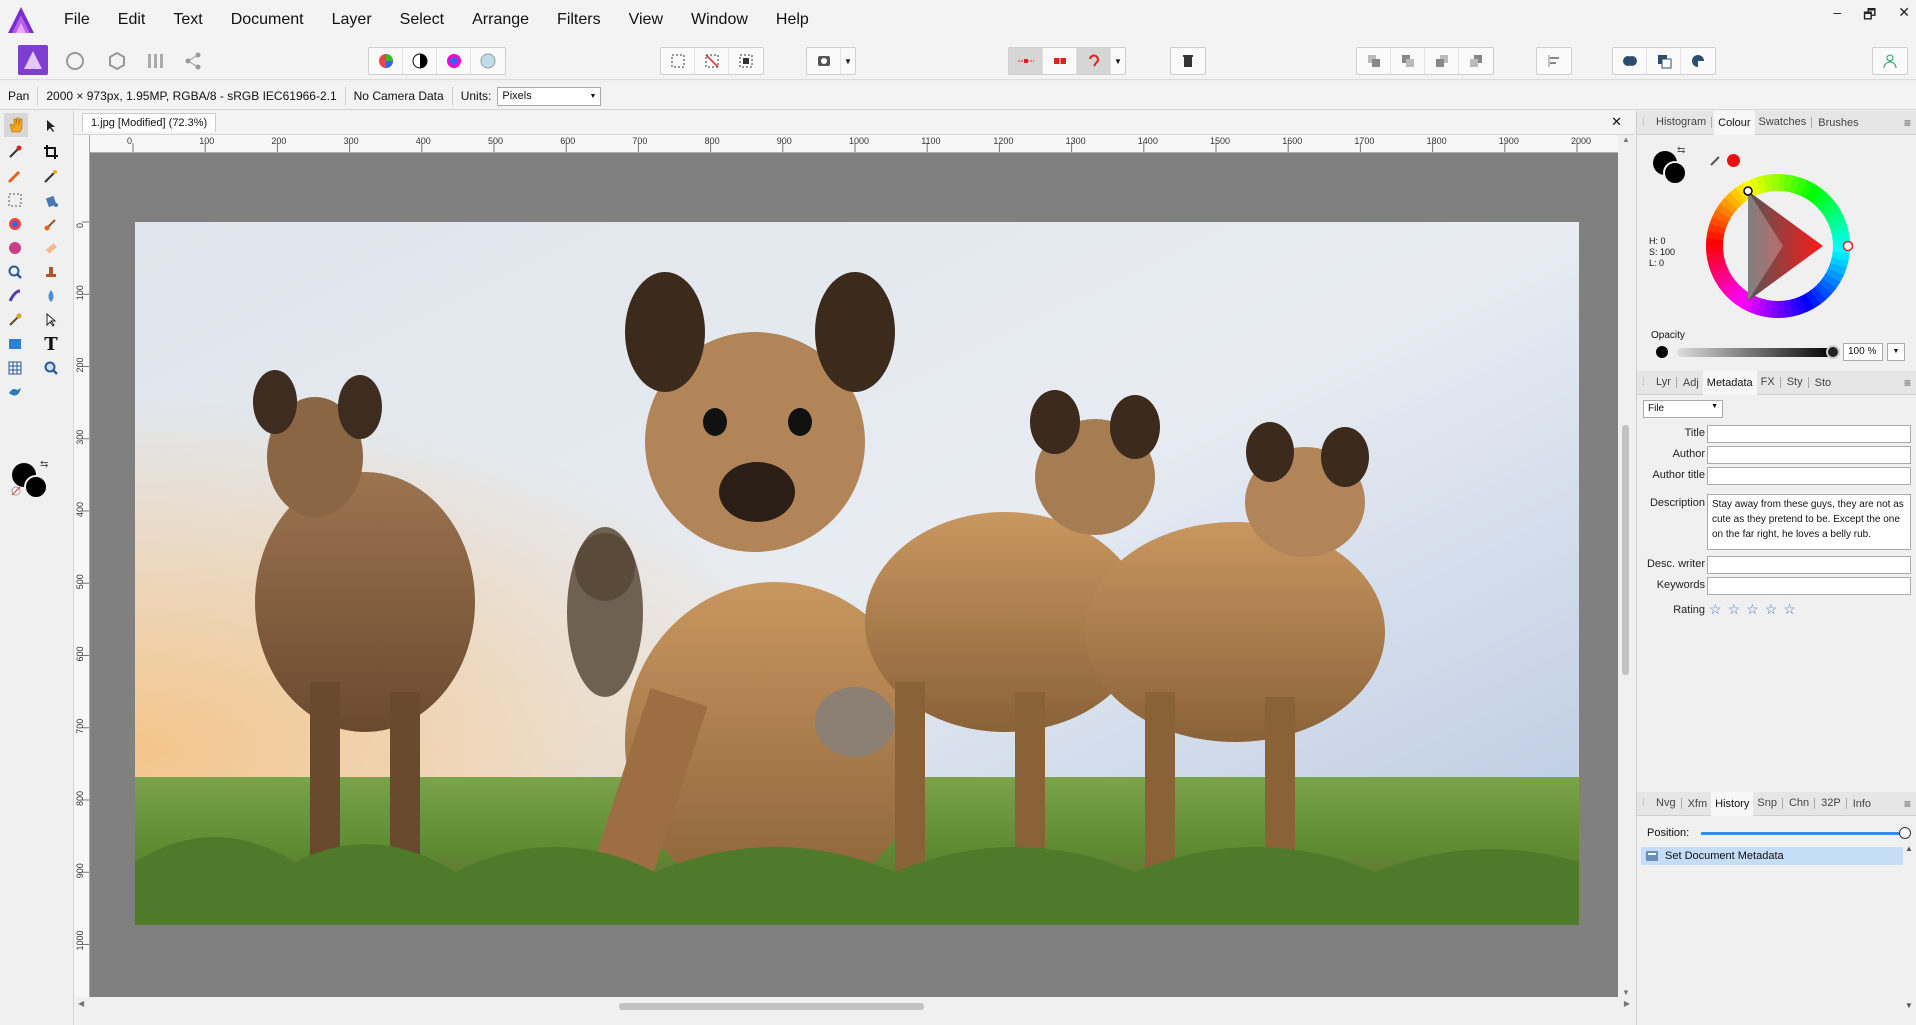  What do you see at coordinates (1094, 61) in the screenshot?
I see `assistant-button` at bounding box center [1094, 61].